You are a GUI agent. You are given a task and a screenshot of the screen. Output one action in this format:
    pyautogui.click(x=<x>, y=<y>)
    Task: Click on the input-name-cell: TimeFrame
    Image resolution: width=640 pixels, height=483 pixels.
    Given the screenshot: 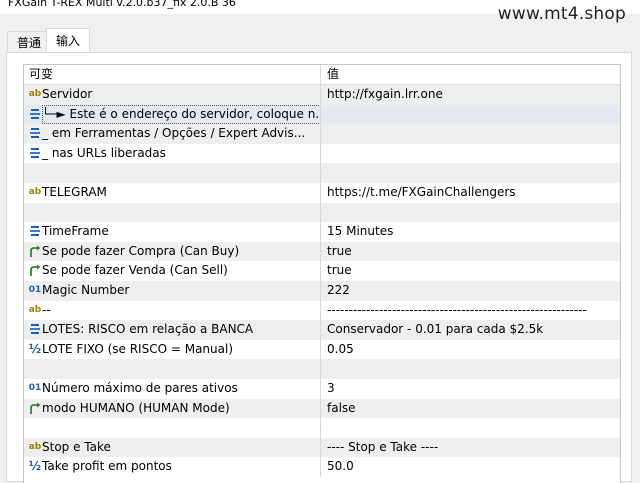 What is the action you would take?
    pyautogui.click(x=172, y=232)
    